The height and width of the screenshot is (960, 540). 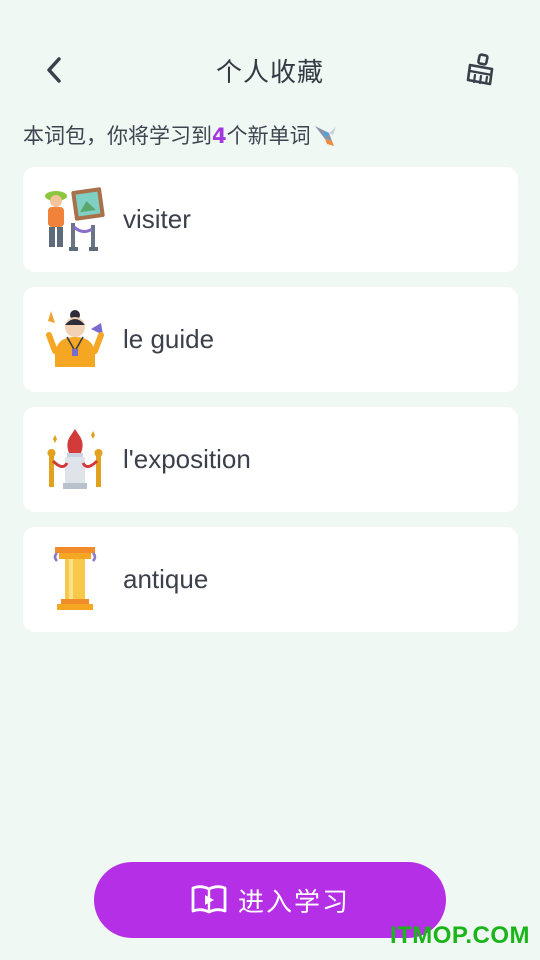 I want to click on clear-button, so click(x=481, y=70).